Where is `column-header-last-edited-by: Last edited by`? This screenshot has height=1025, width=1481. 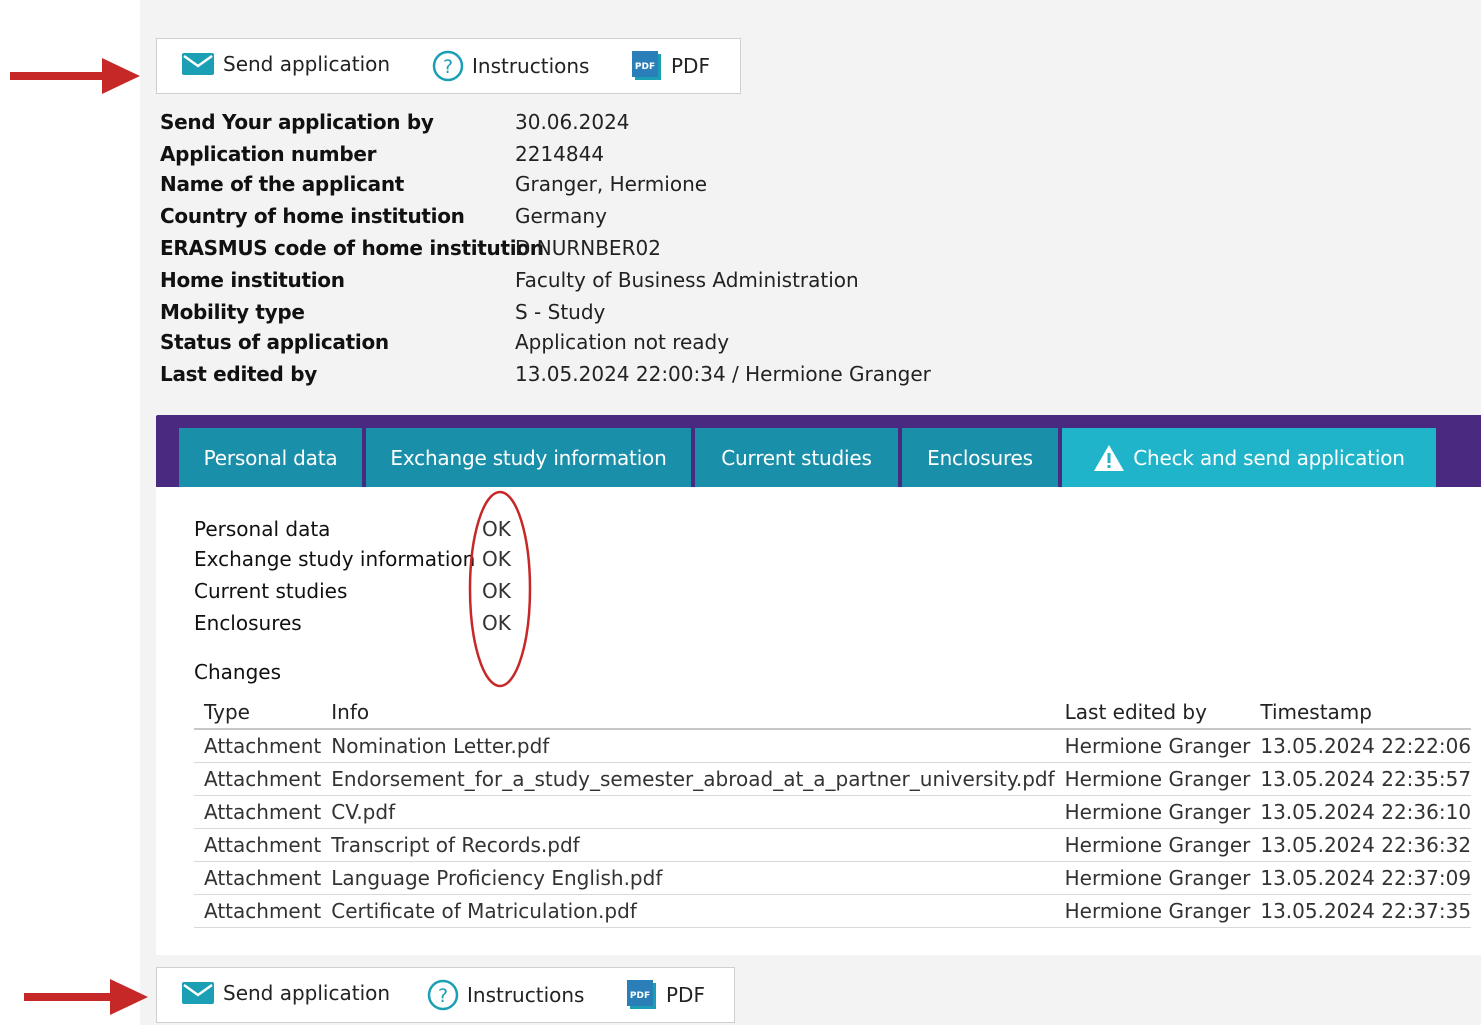
column-header-last-edited-by: Last edited by is located at coordinates (1152, 713).